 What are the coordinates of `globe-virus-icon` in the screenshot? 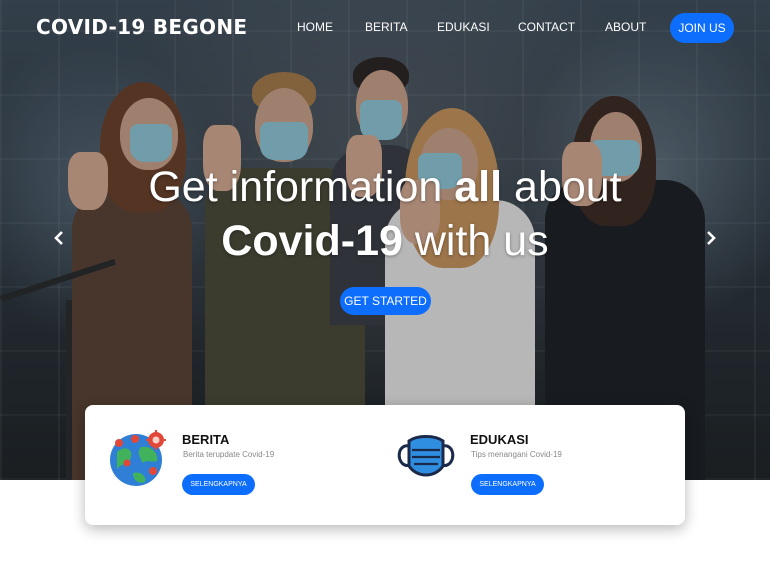 It's located at (137, 457).